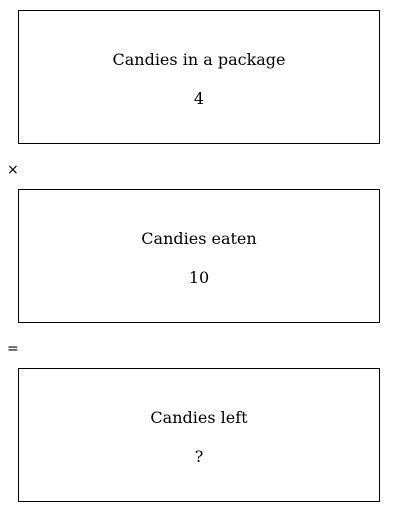  I want to click on box-label-candies-left: Candies left, so click(199, 417).